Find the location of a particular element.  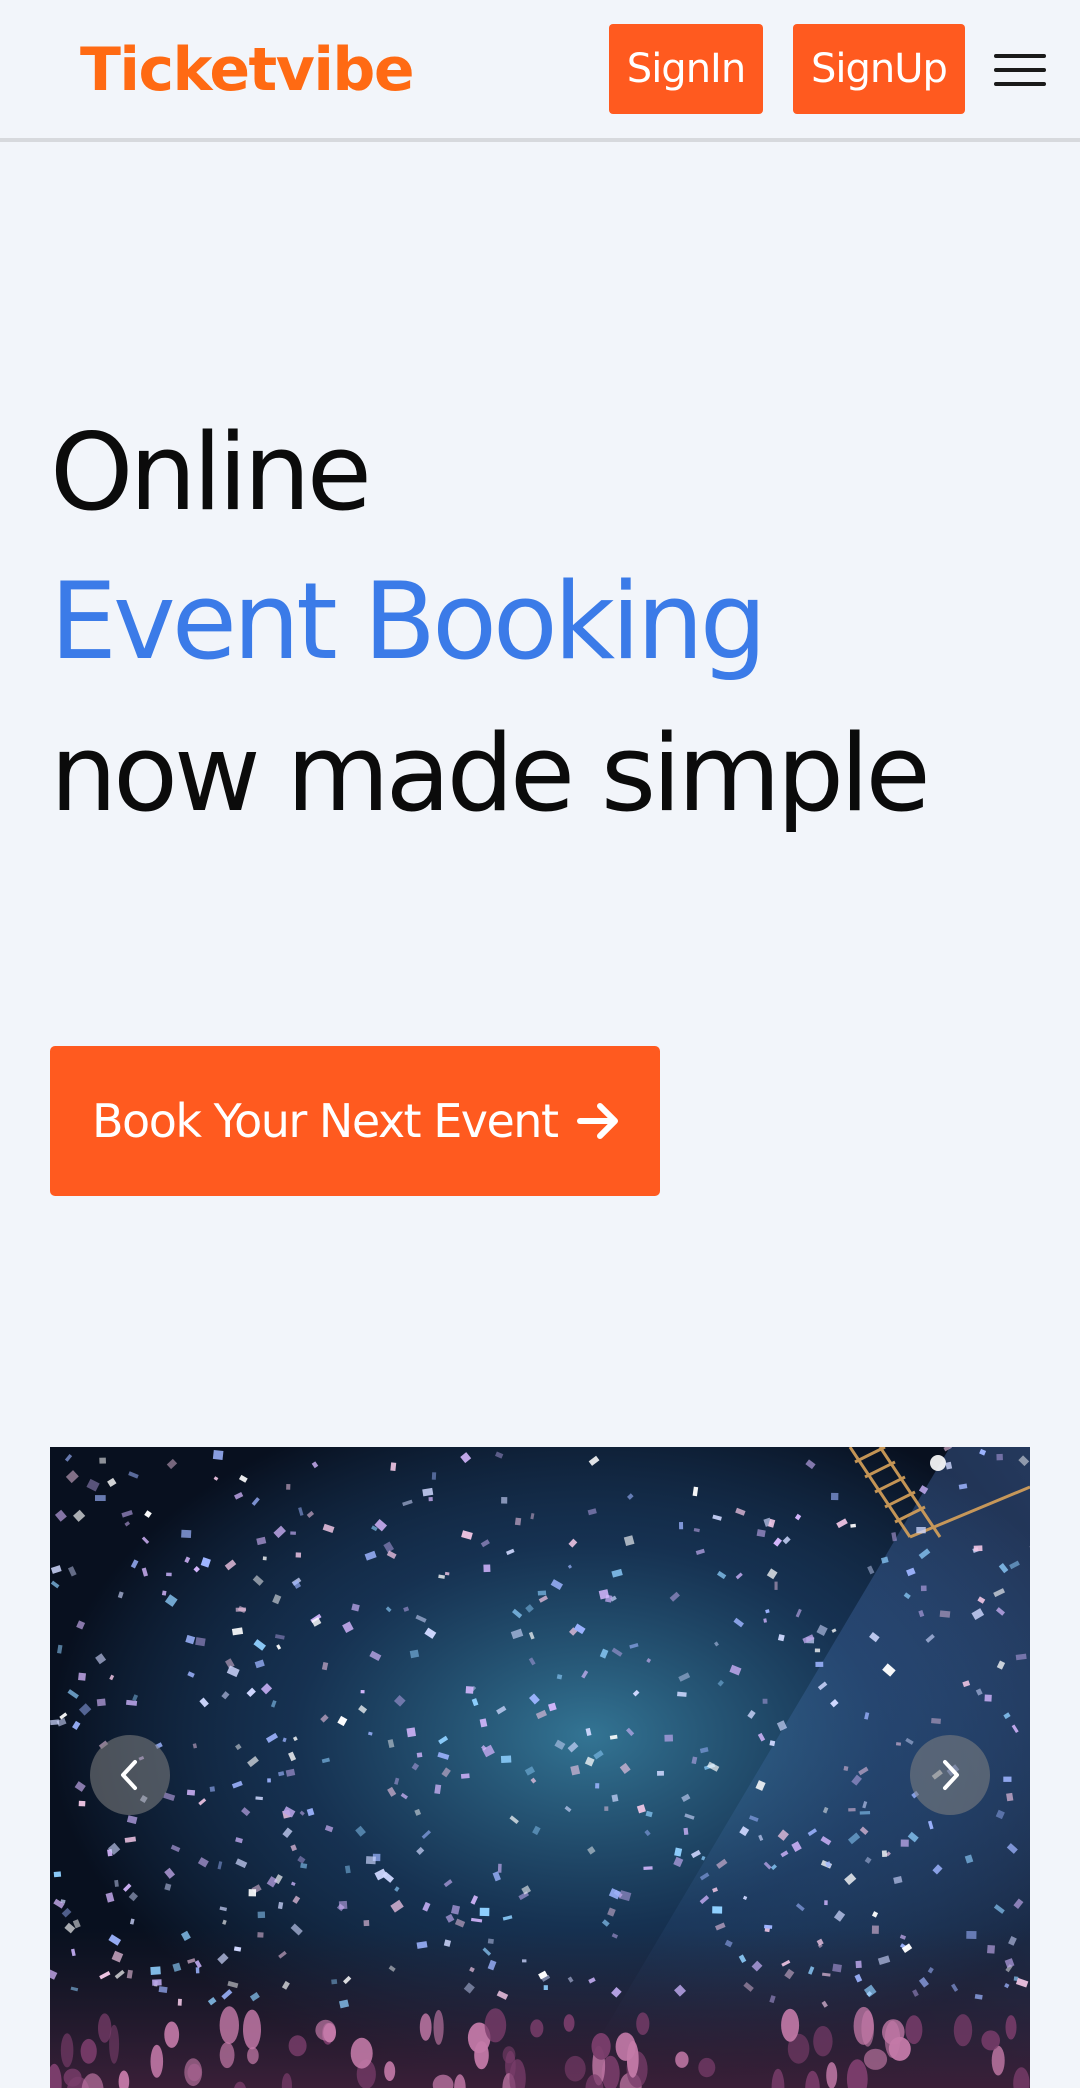

carousel-prev-button is located at coordinates (130, 1775).